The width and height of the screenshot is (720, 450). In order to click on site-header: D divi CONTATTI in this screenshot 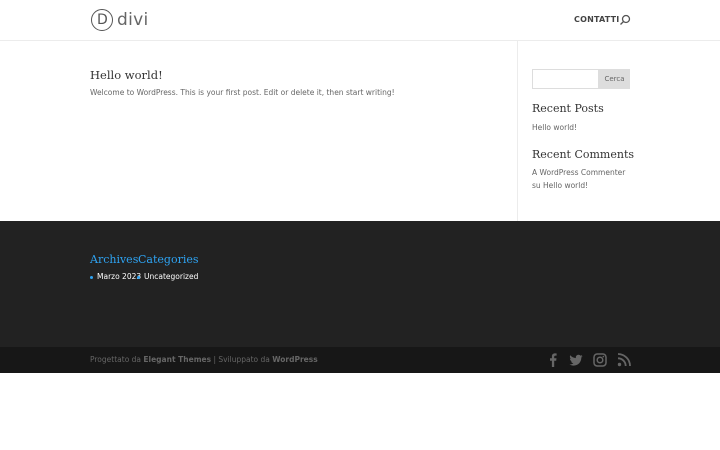, I will do `click(360, 20)`.